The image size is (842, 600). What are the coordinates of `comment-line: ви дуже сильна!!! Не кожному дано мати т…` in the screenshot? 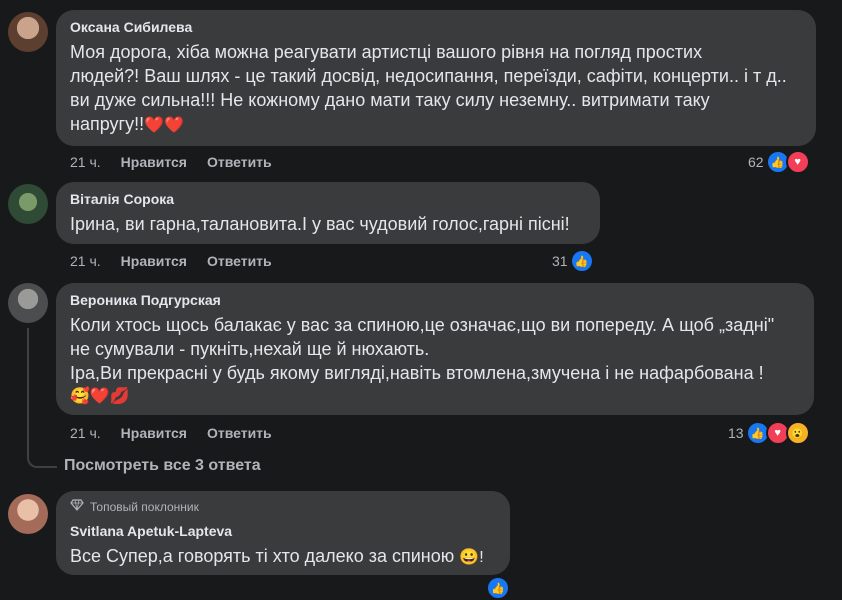 It's located at (390, 100).